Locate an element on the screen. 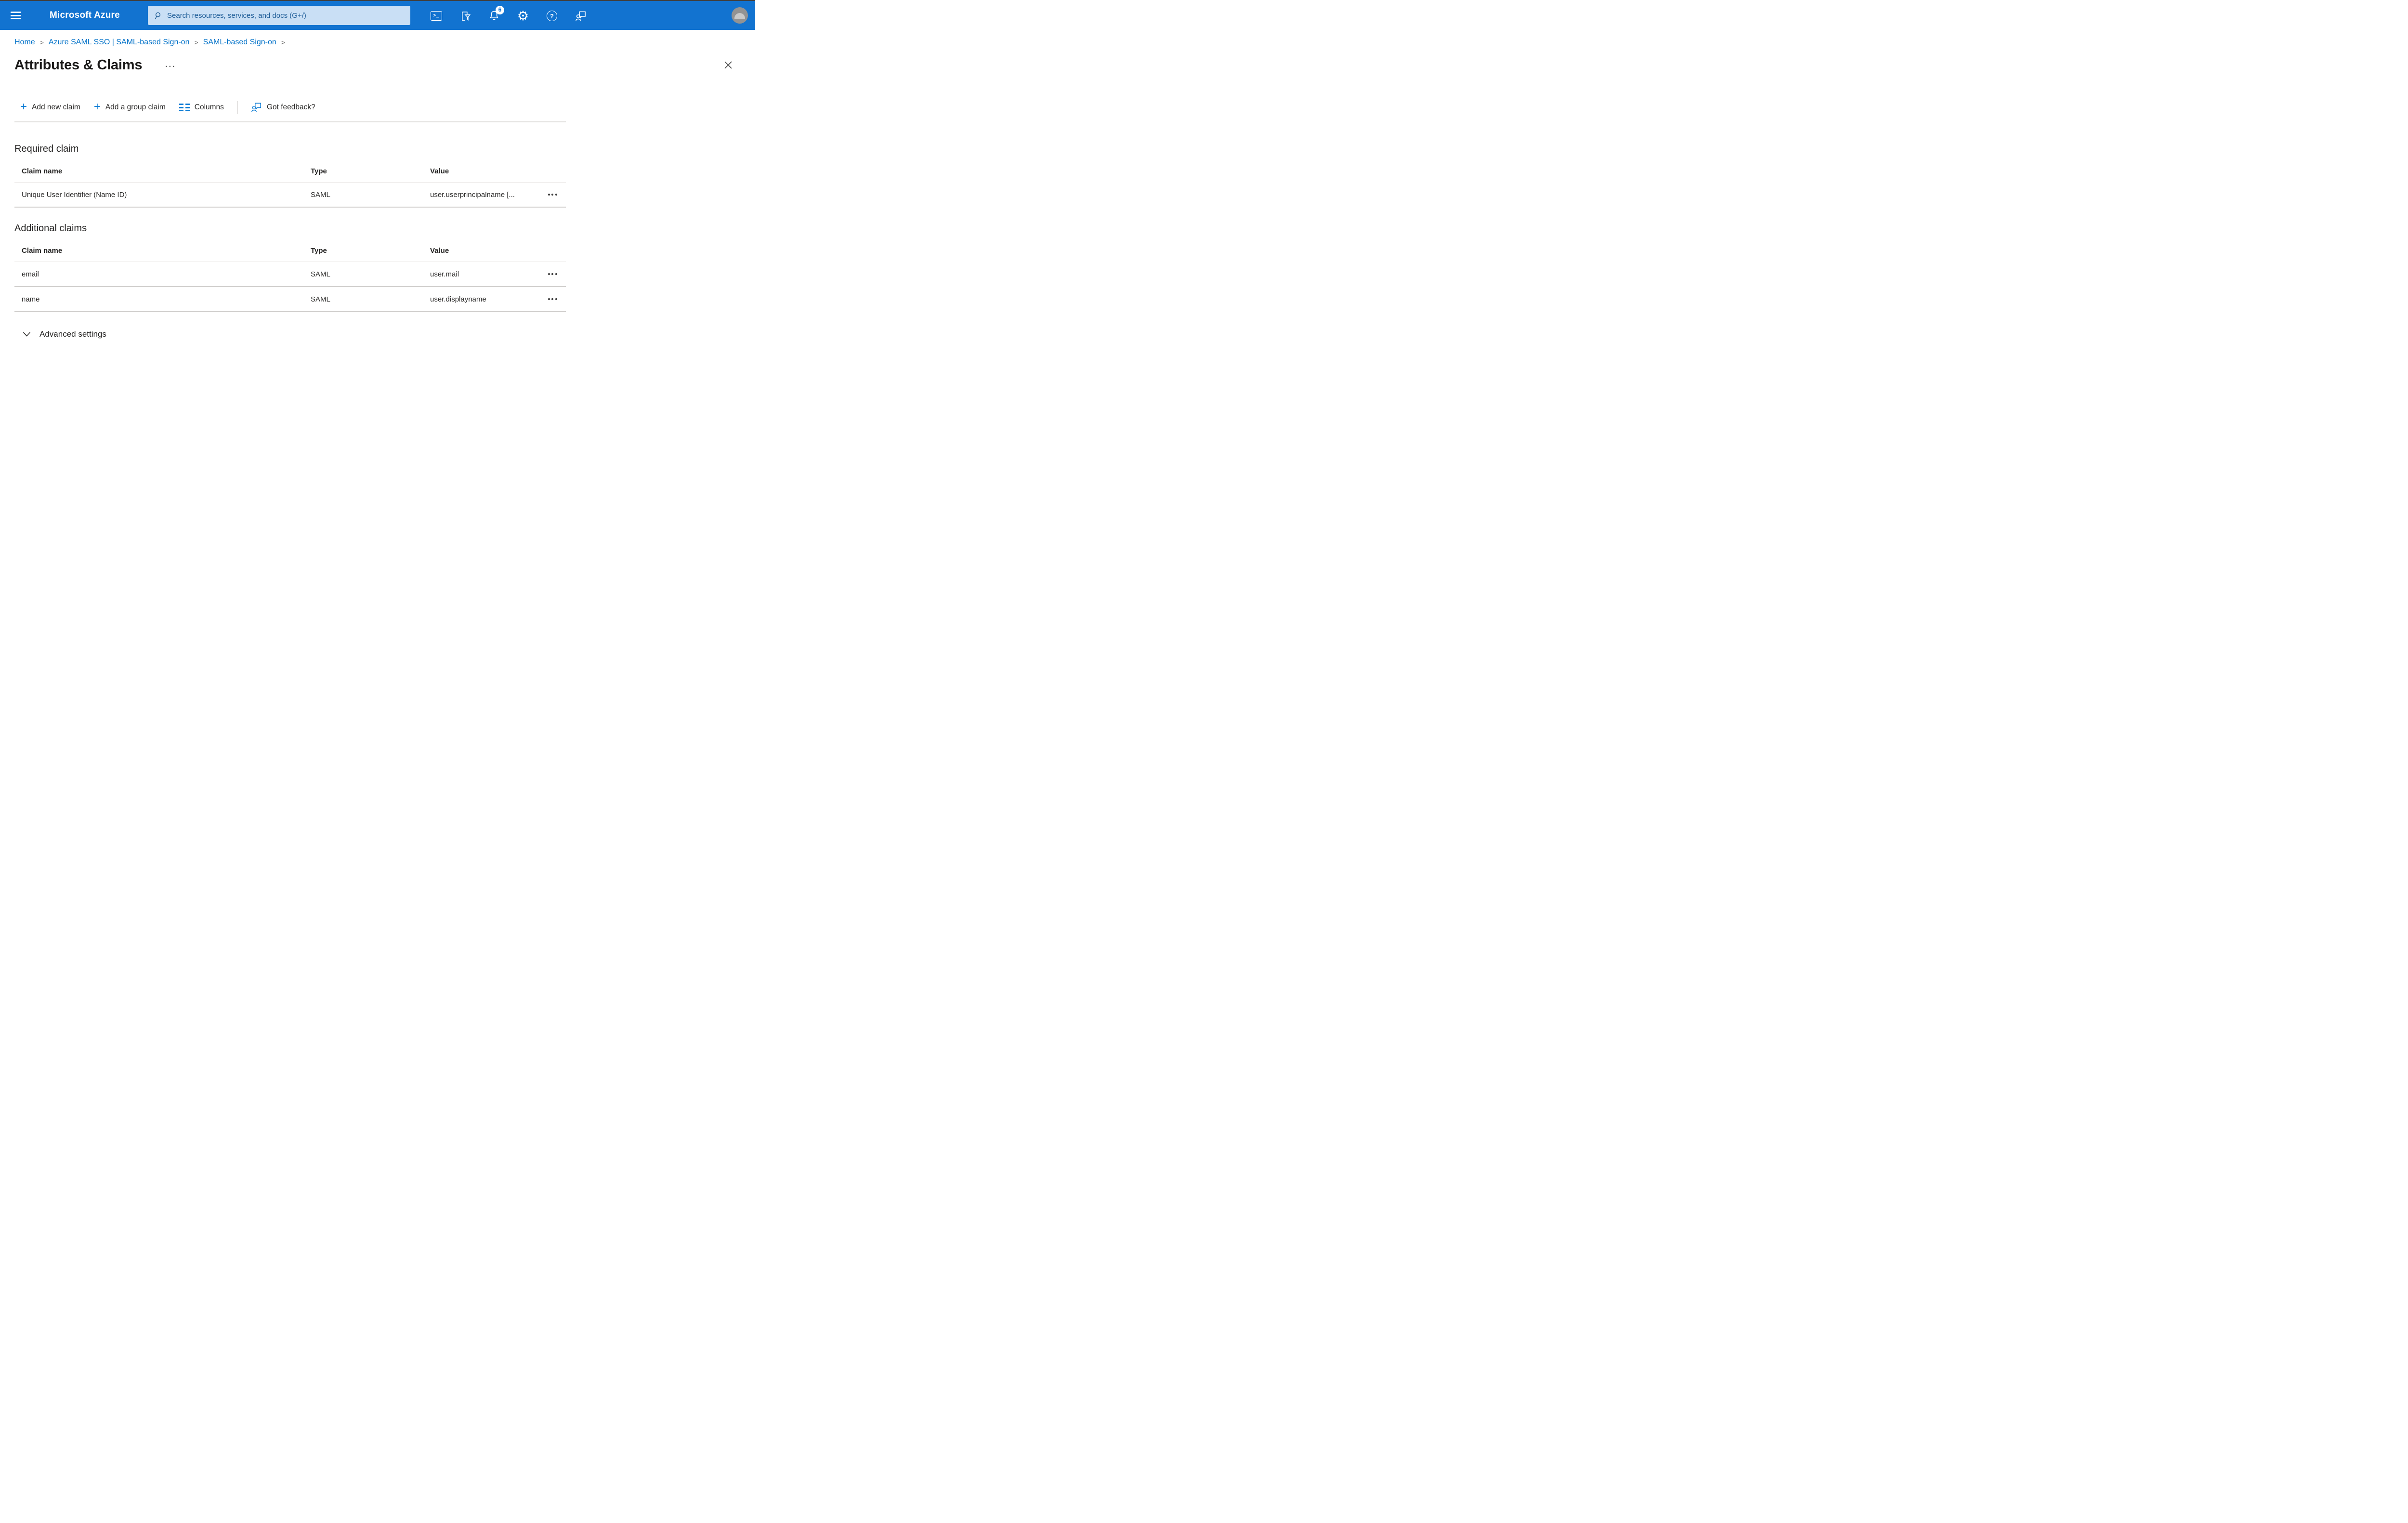 This screenshot has height=1523, width=2408. got-feedback-label: Got feedback? is located at coordinates (290, 107).